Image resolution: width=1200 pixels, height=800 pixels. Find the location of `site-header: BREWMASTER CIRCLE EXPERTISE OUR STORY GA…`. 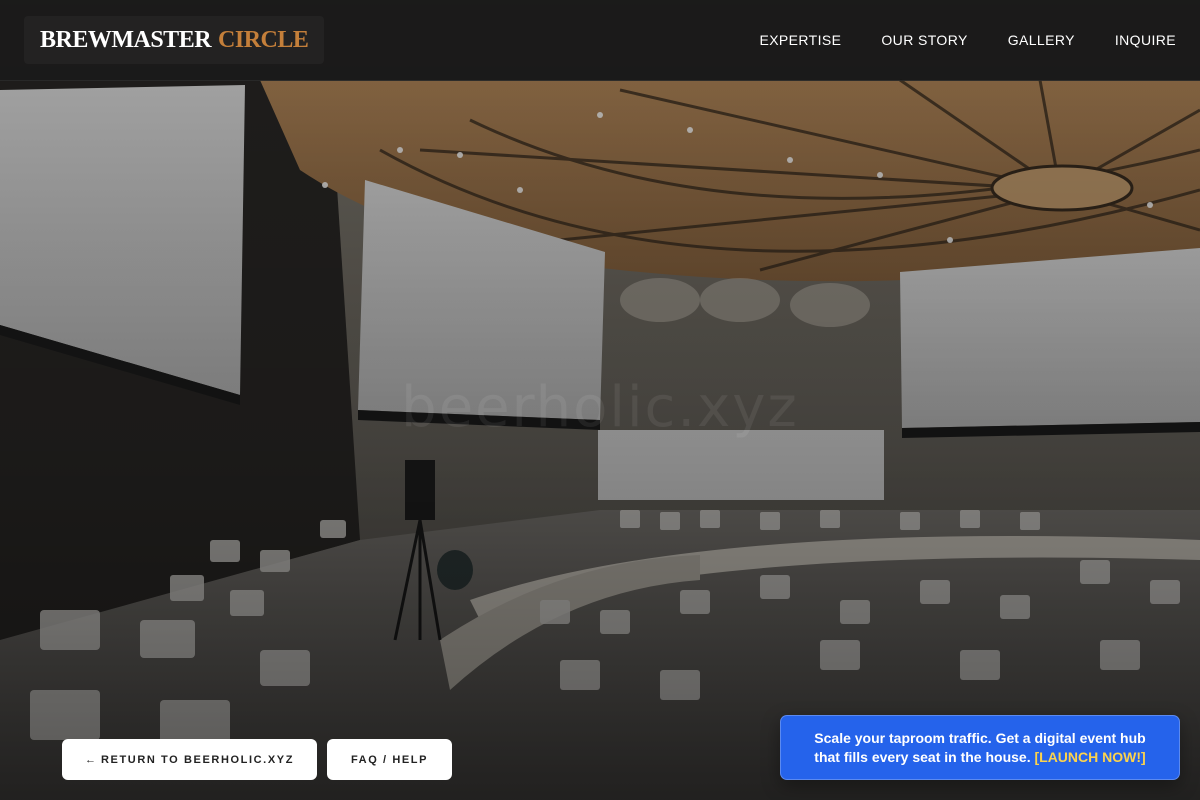

site-header: BREWMASTER CIRCLE EXPERTISE OUR STORY GA… is located at coordinates (600, 40).